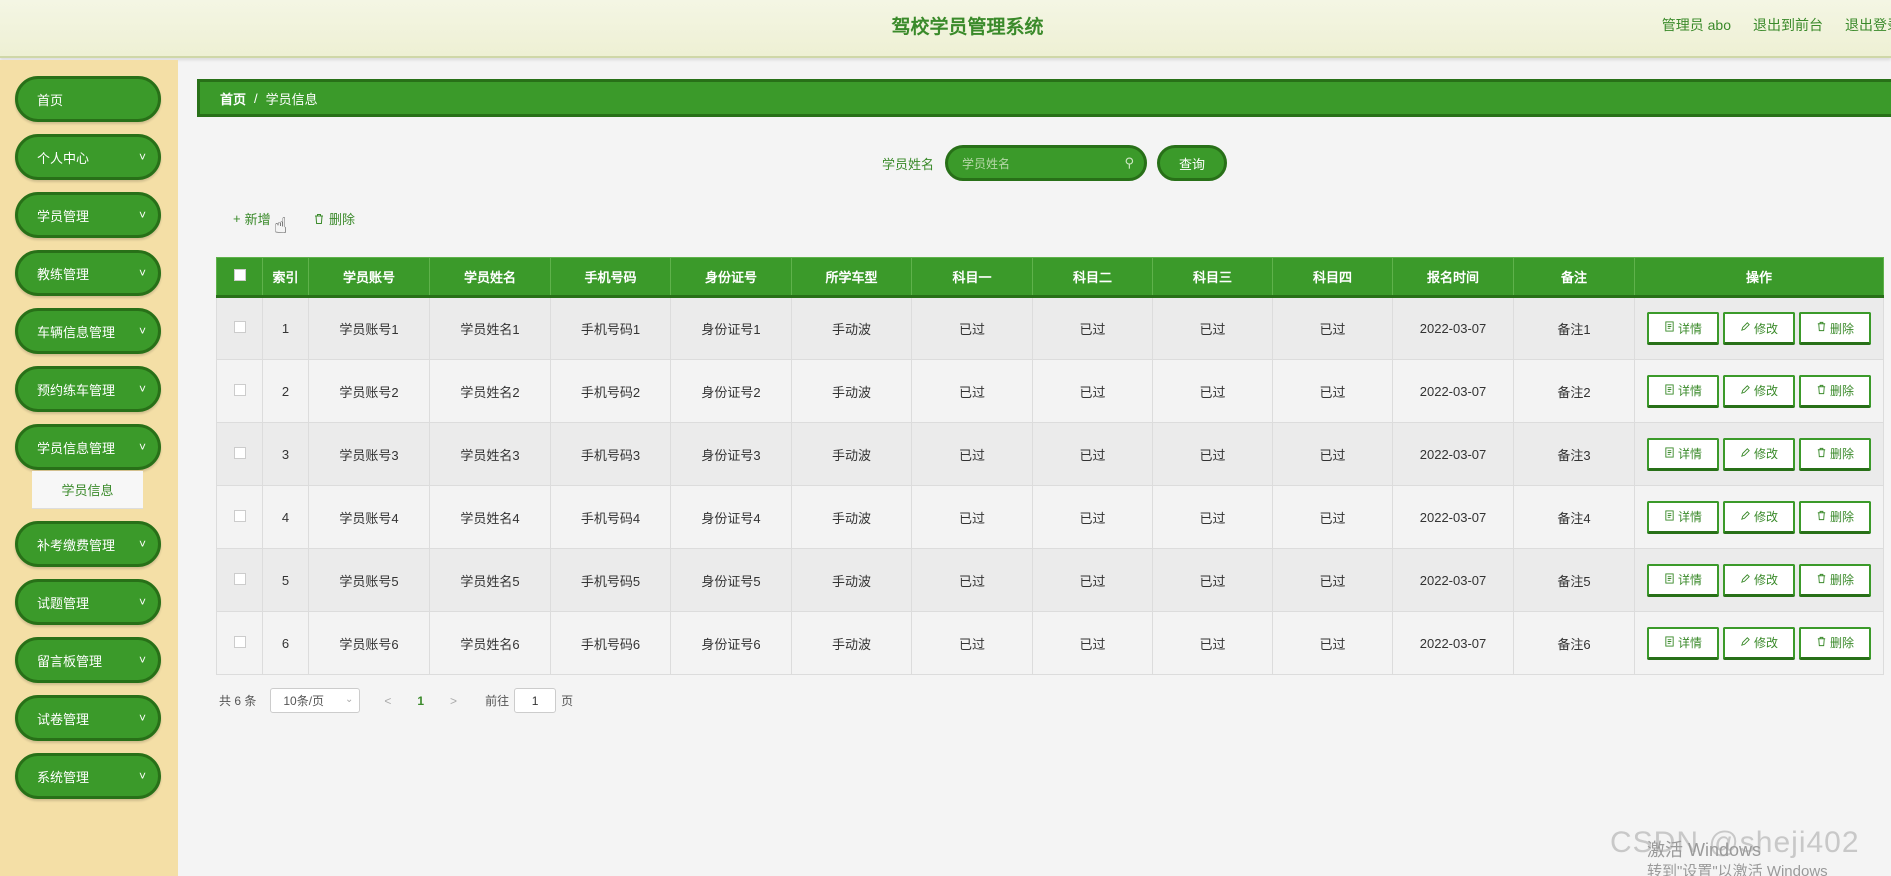 Image resolution: width=1891 pixels, height=876 pixels. Describe the element at coordinates (87, 490) in the screenshot. I see `submenu-item-student-info: 学员信息` at that location.